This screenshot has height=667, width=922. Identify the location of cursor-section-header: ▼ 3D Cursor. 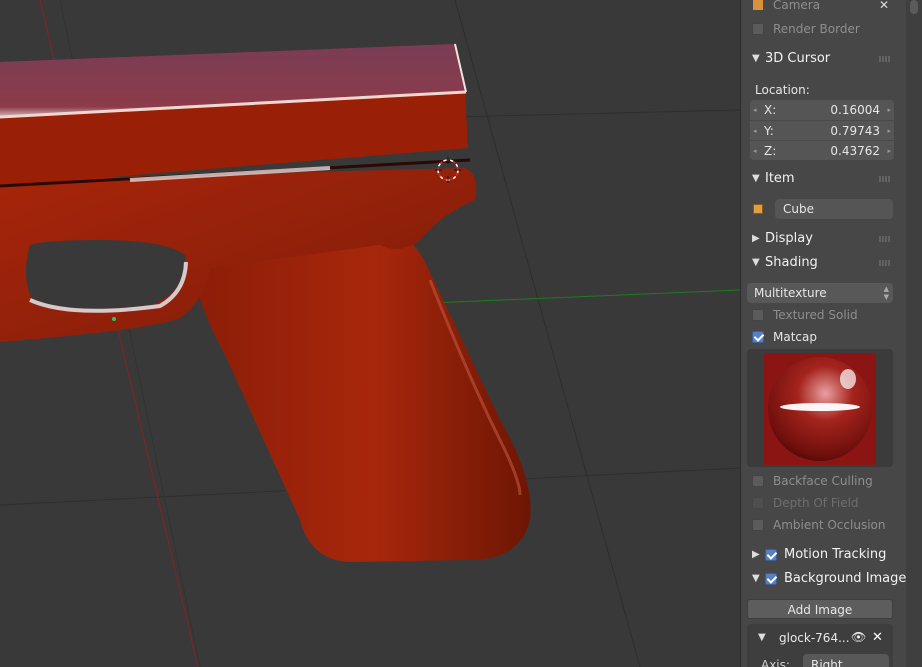
(824, 59).